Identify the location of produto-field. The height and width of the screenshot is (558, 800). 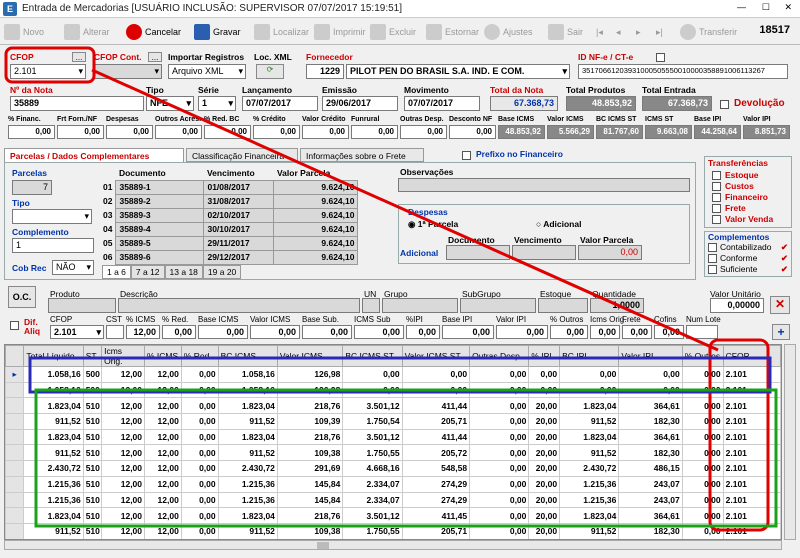
(82, 305).